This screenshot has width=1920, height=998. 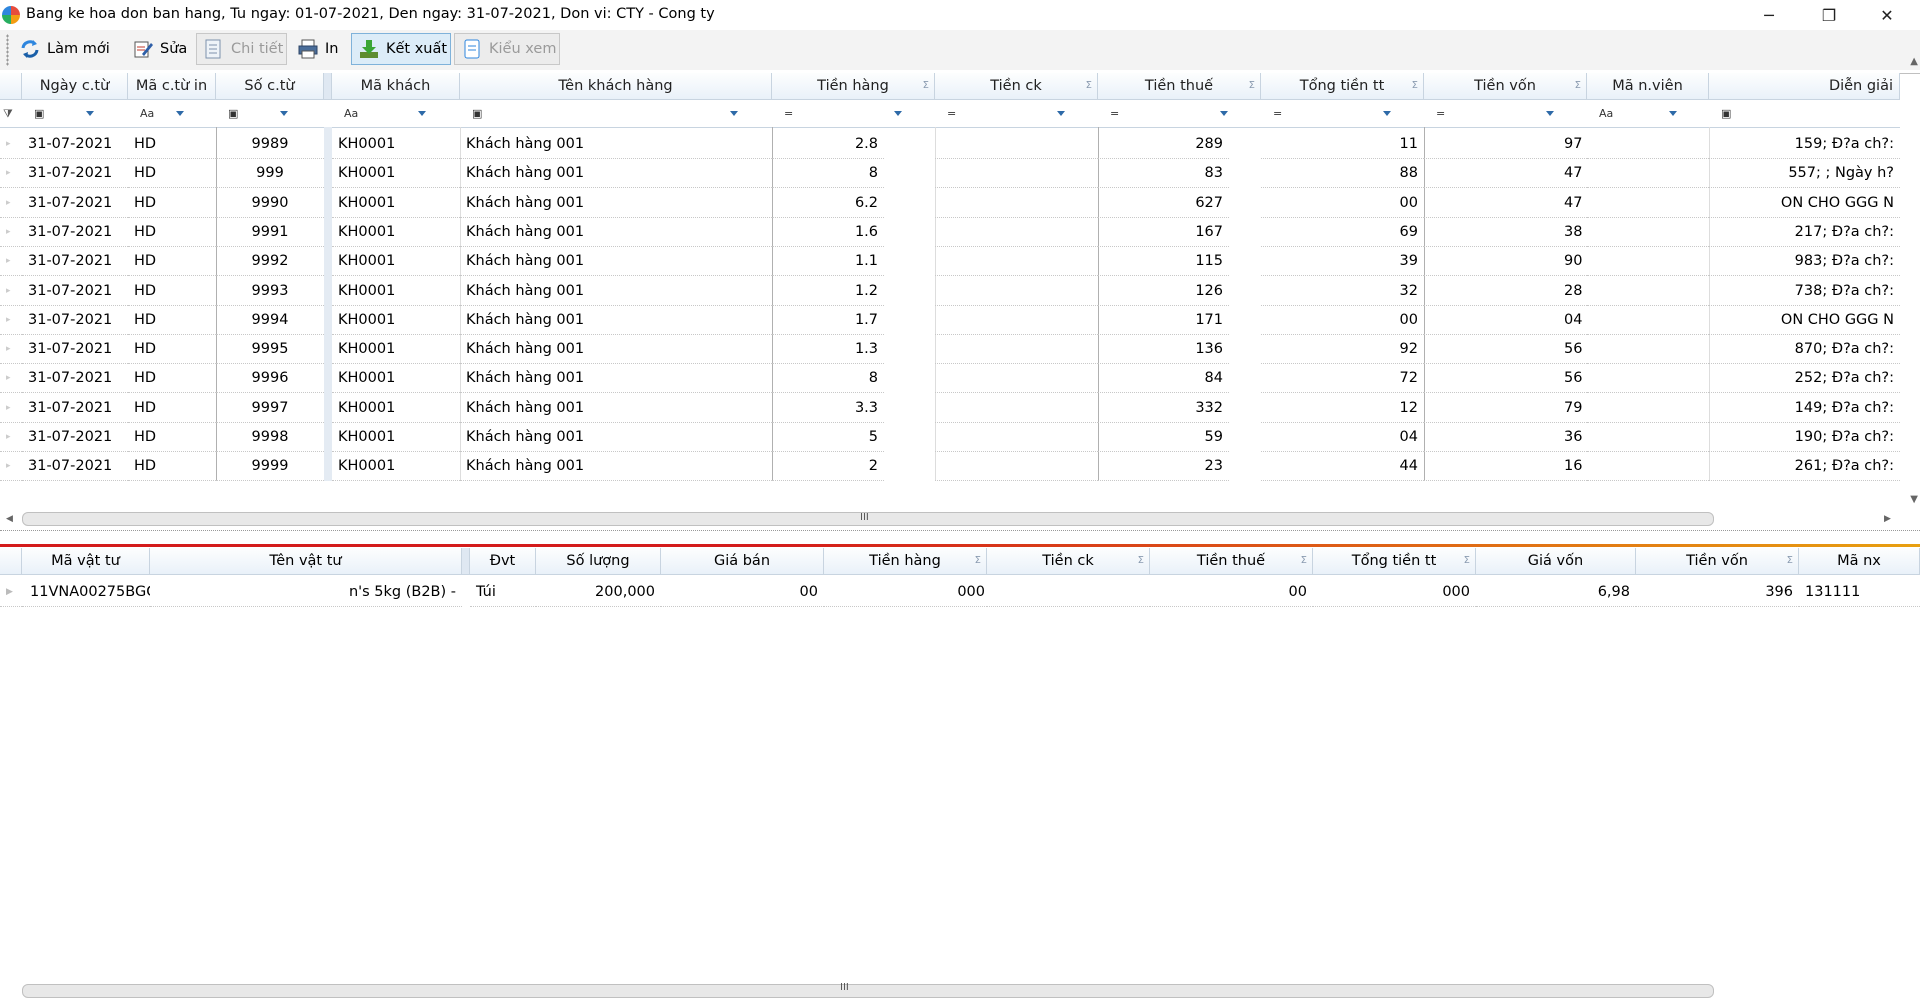 I want to click on scroll-thumb-grip: III, so click(x=844, y=987).